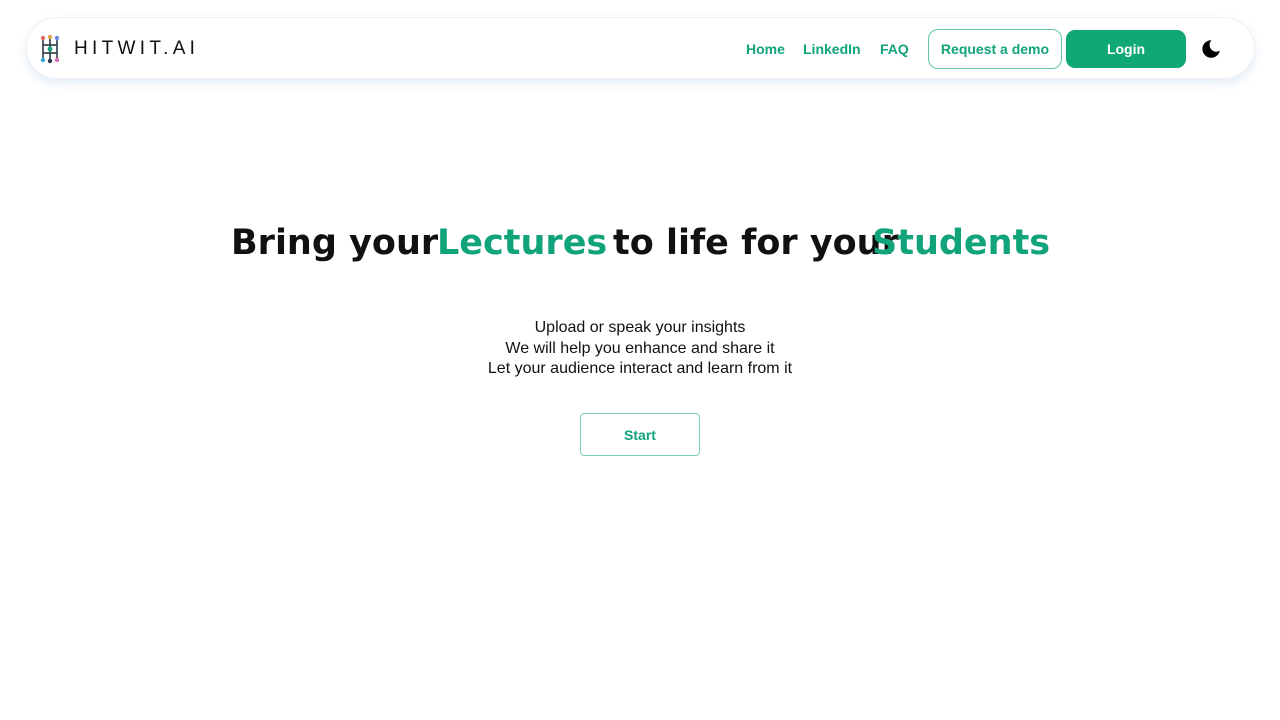  Describe the element at coordinates (765, 49) in the screenshot. I see `nav-link-home: Home` at that location.